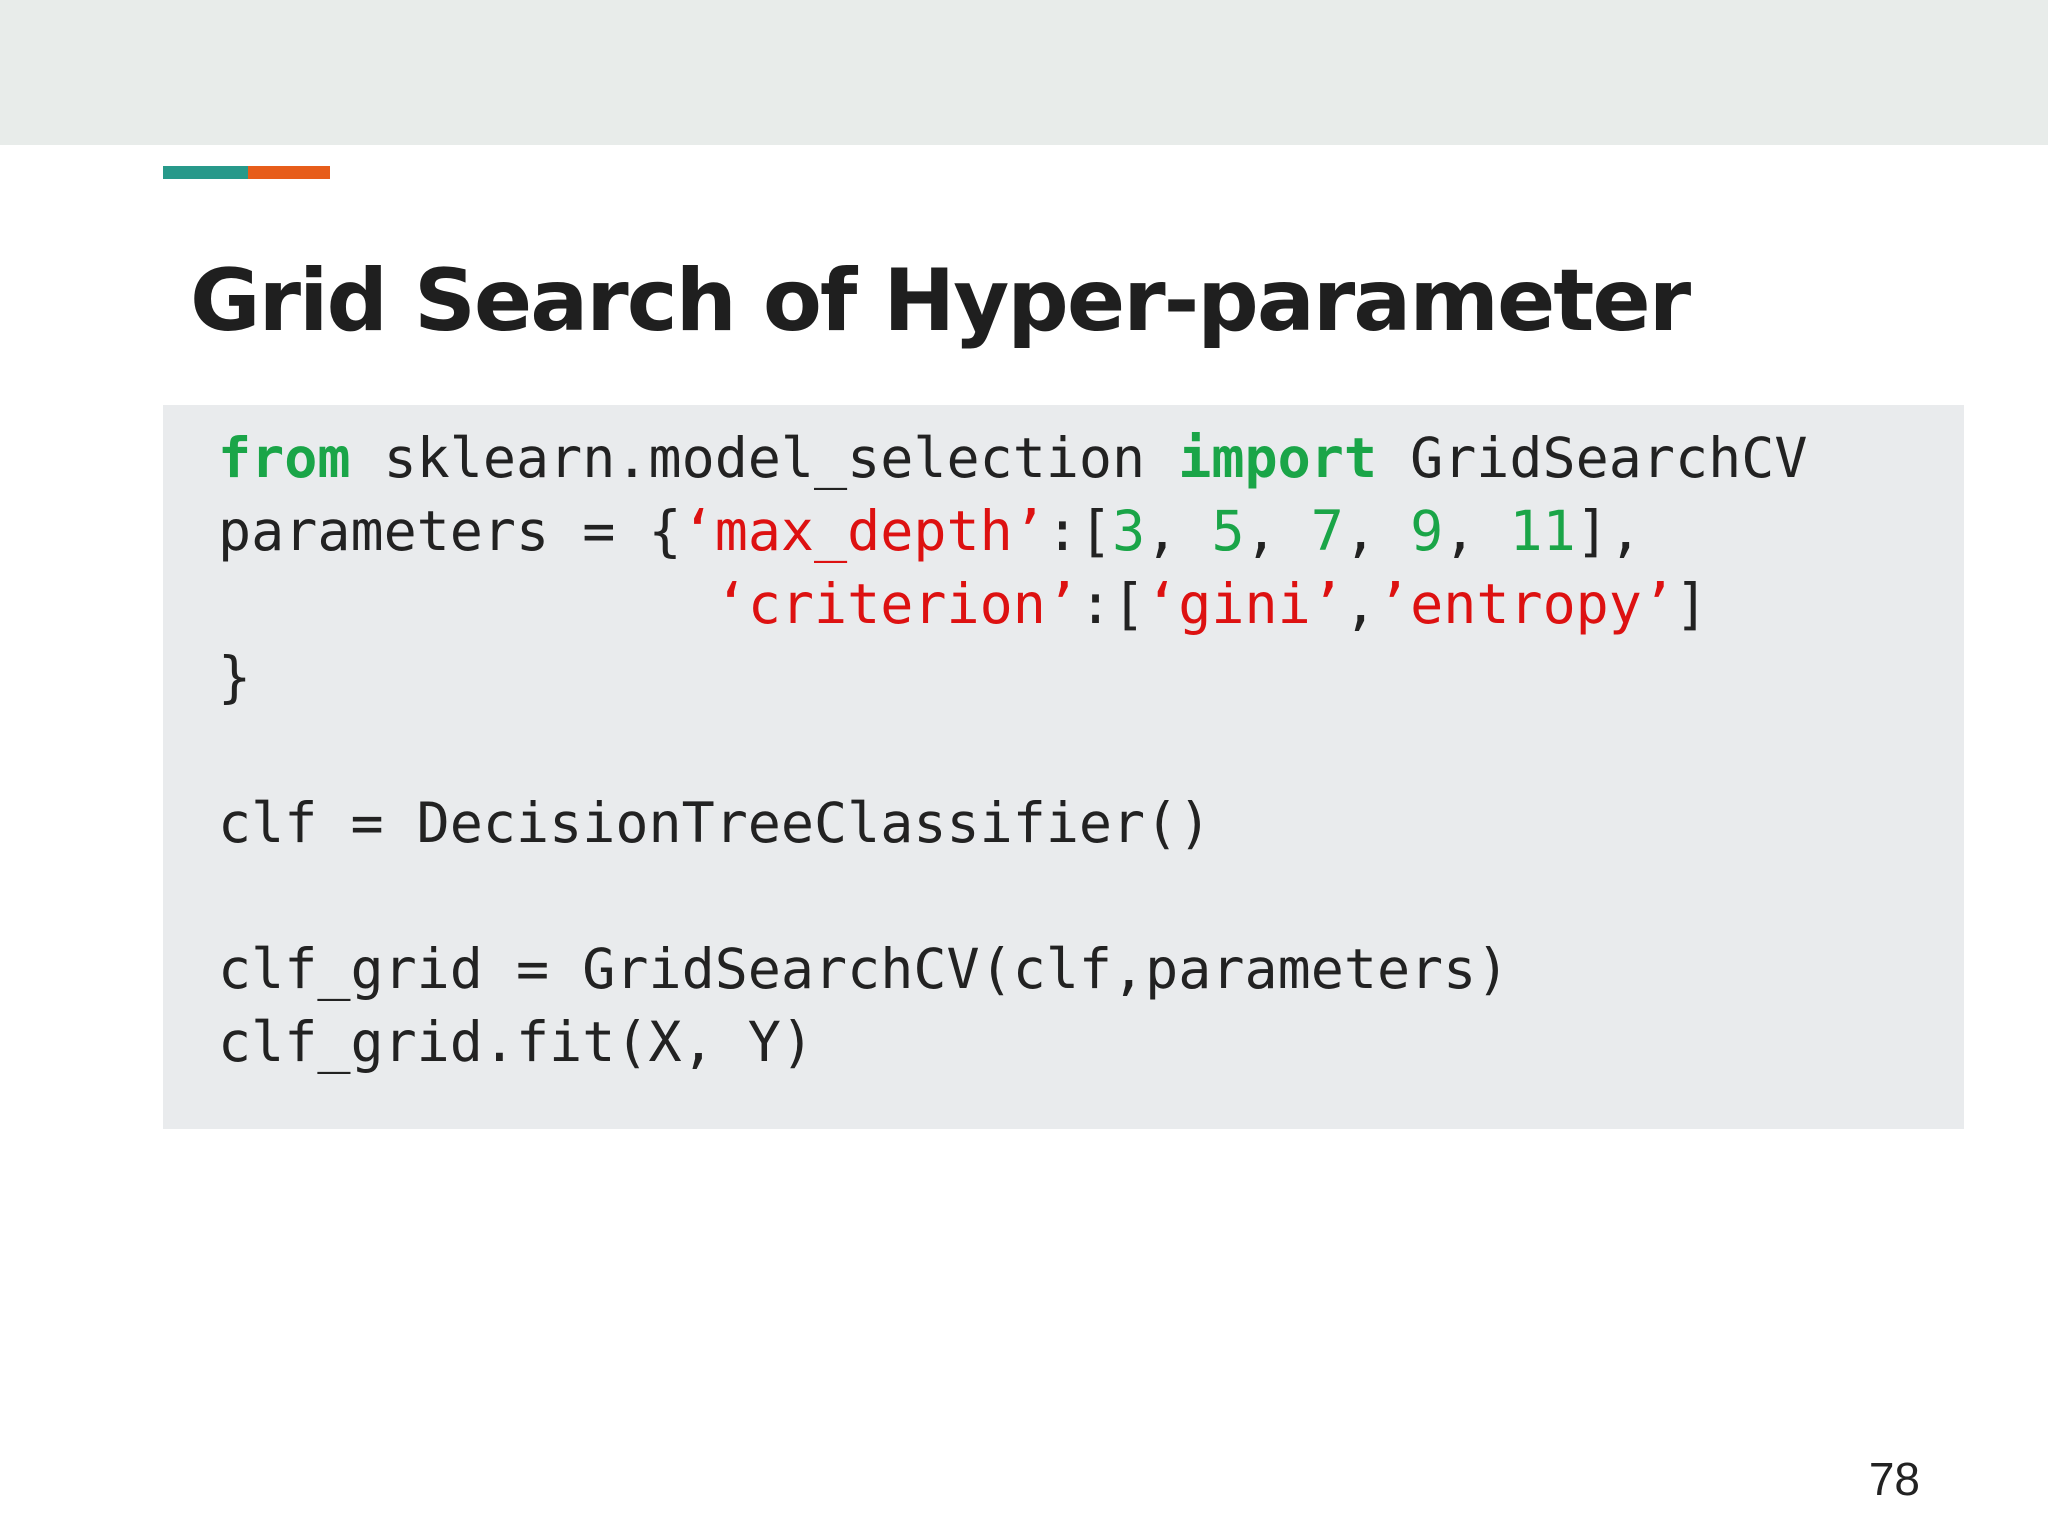 This screenshot has height=1536, width=2048. What do you see at coordinates (1526, 604) in the screenshot?
I see `string-entropy: ’entropy’` at bounding box center [1526, 604].